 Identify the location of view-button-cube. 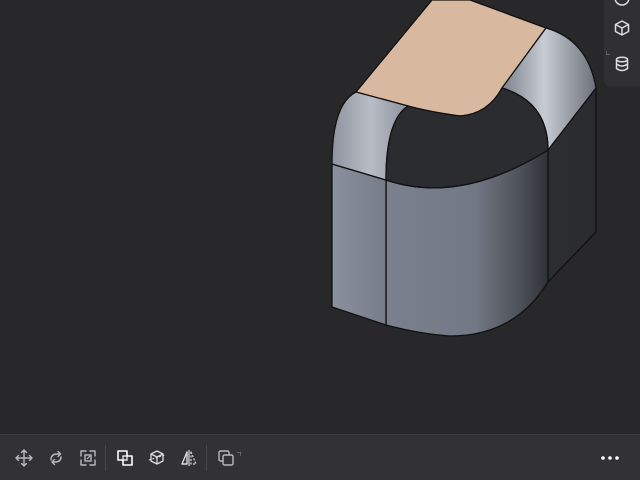
(622, 28).